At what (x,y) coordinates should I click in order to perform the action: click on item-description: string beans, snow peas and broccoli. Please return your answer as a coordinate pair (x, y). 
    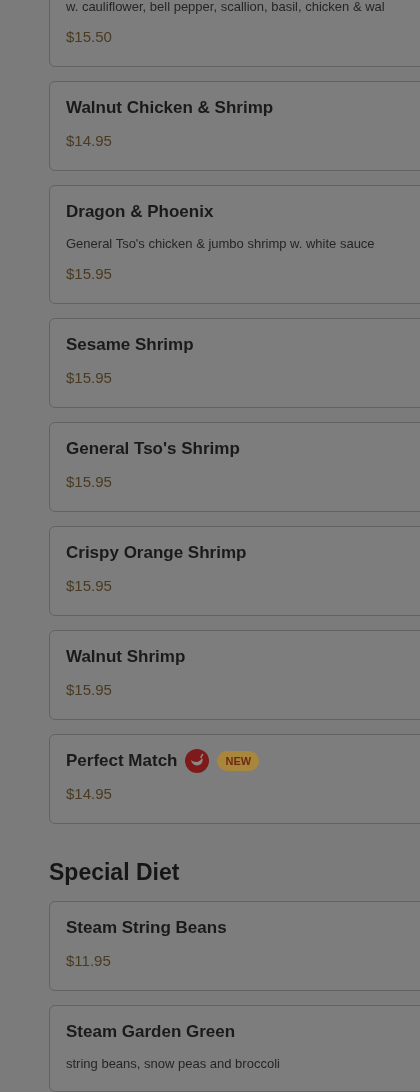
    Looking at the image, I should click on (173, 1064).